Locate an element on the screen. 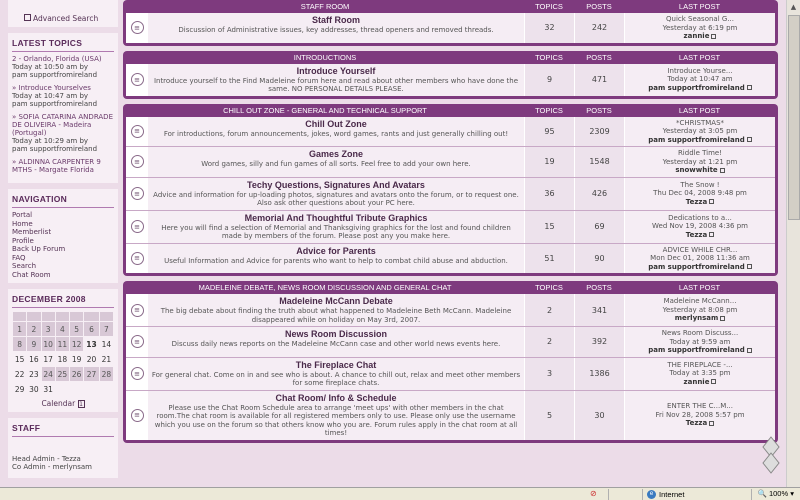 The width and height of the screenshot is (800, 500). last-post-title: Riddle Time! is located at coordinates (700, 153).